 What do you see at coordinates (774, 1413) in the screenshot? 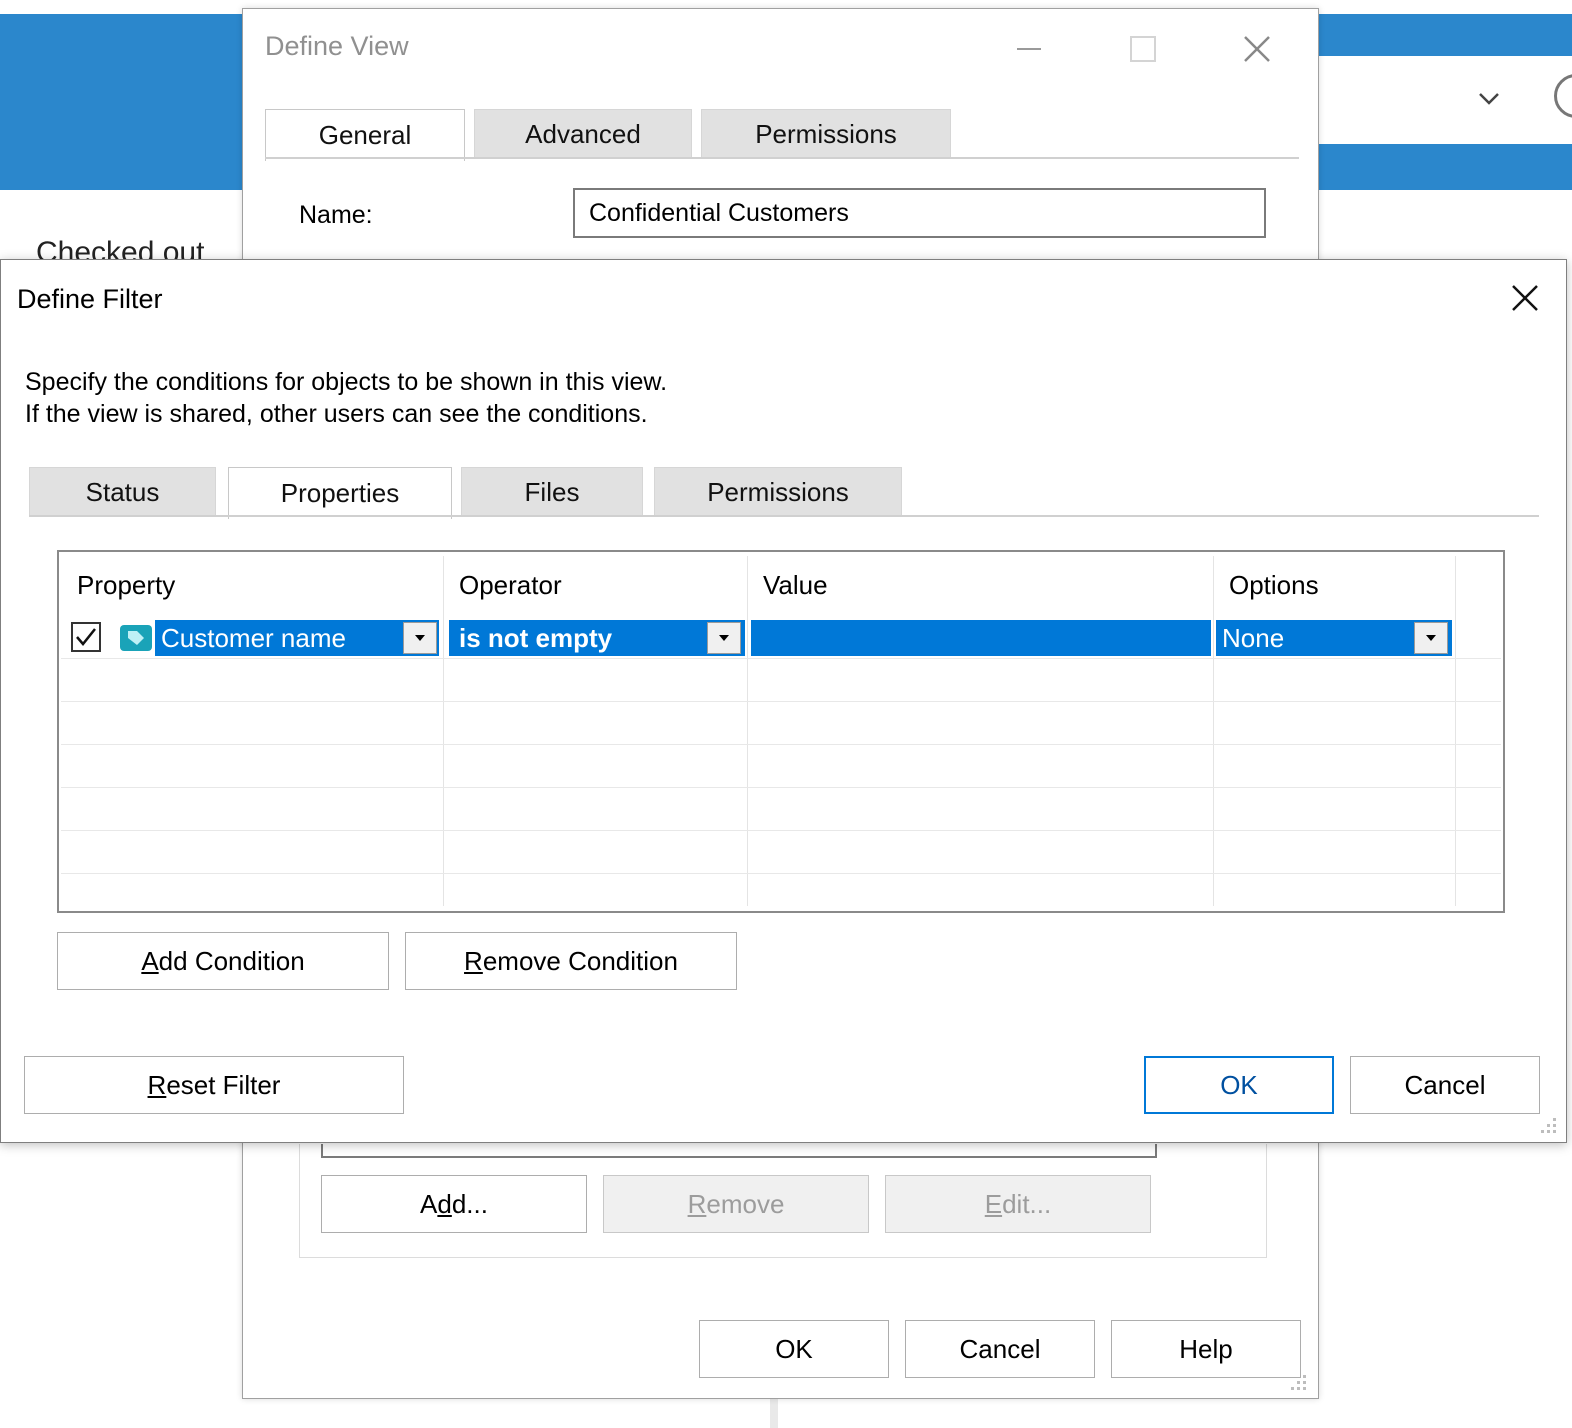
I see `background-divider` at bounding box center [774, 1413].